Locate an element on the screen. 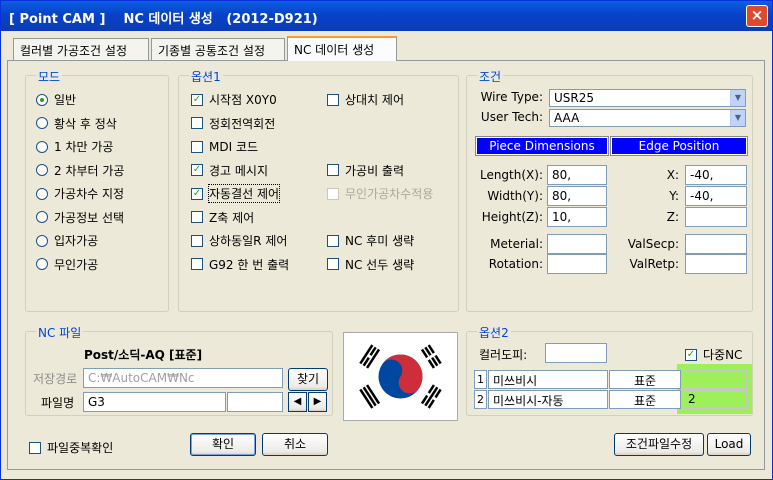 The image size is (773, 480). valretp-label: ValRetp: is located at coordinates (654, 264).